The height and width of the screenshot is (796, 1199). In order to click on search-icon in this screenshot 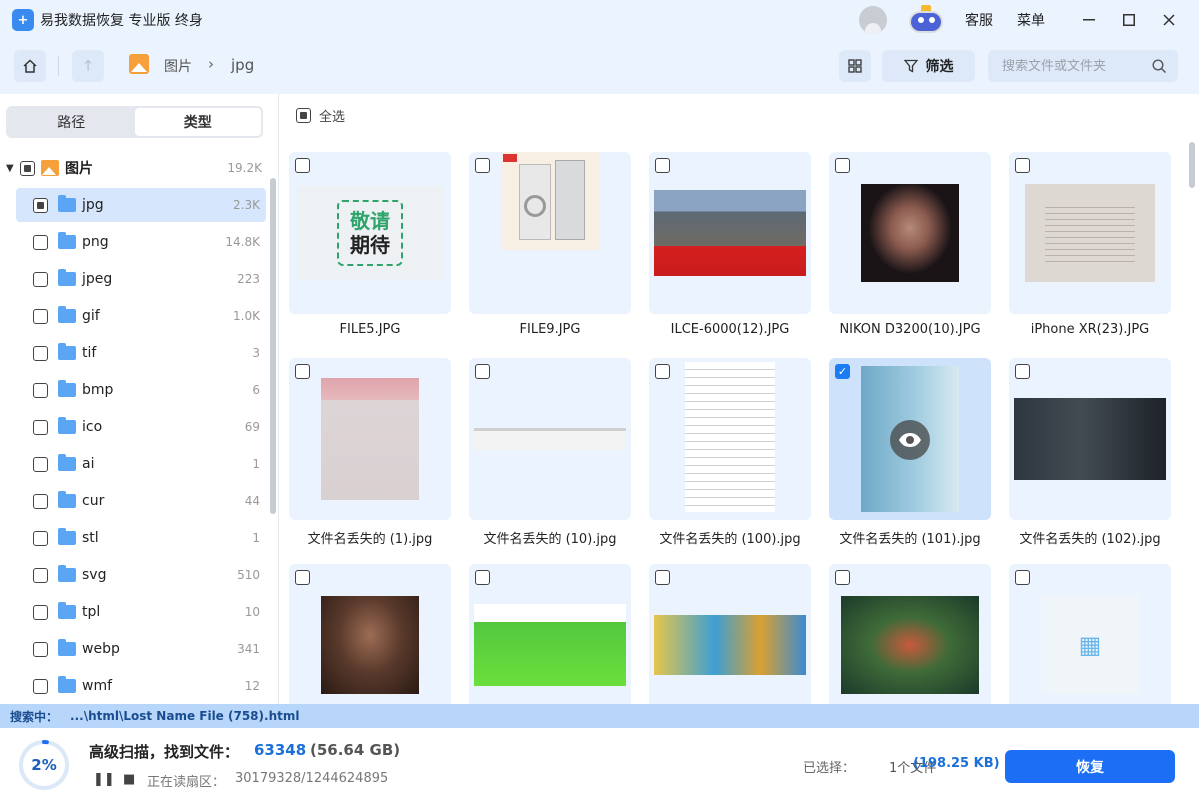, I will do `click(1159, 66)`.